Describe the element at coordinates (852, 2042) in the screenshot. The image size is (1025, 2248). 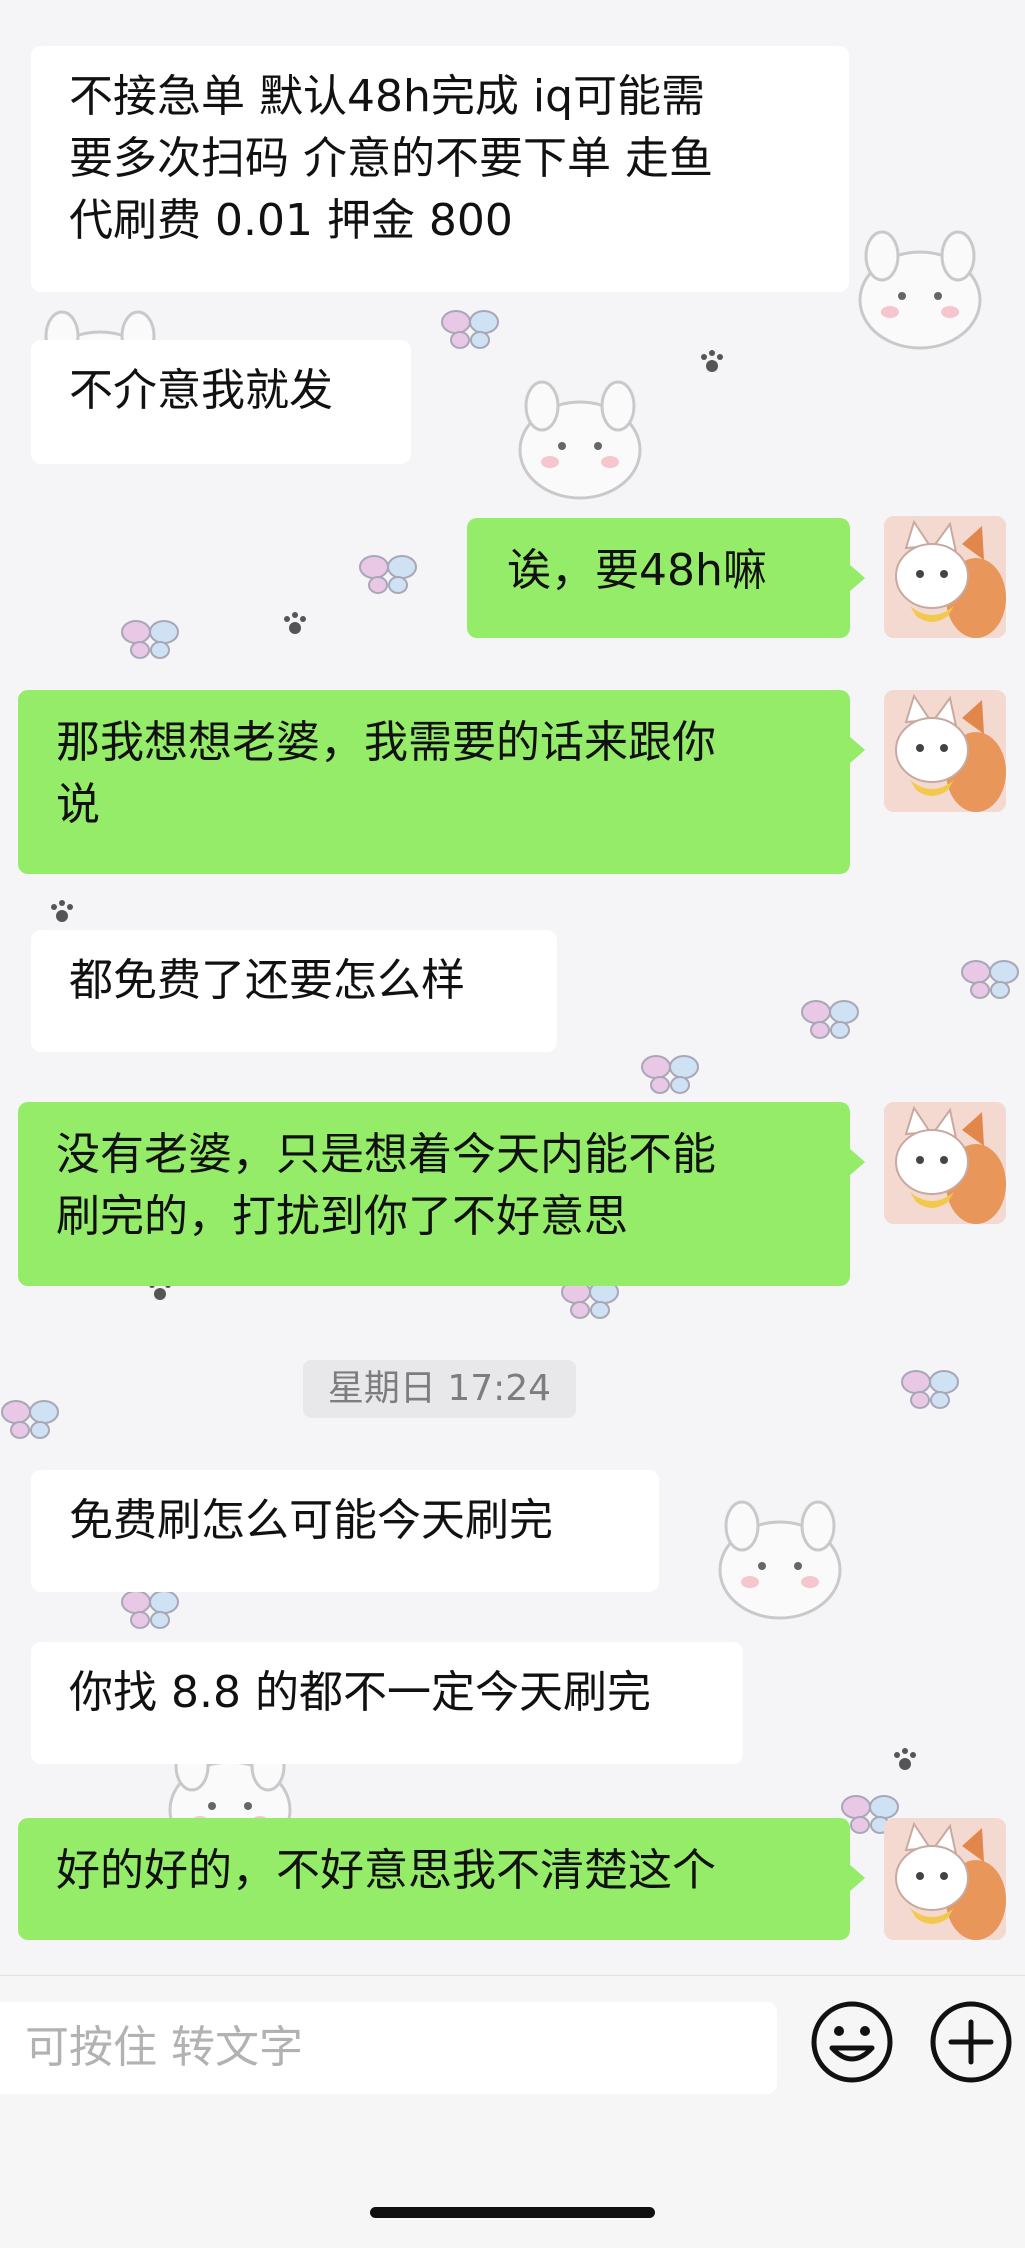
I see `emoji-icon` at that location.